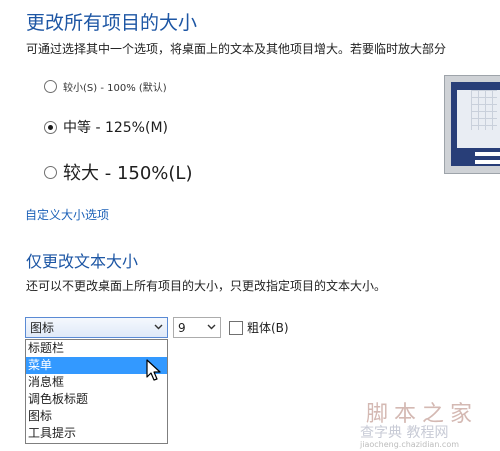  I want to click on dropdown-item-title-bar: 标题栏, so click(96, 348).